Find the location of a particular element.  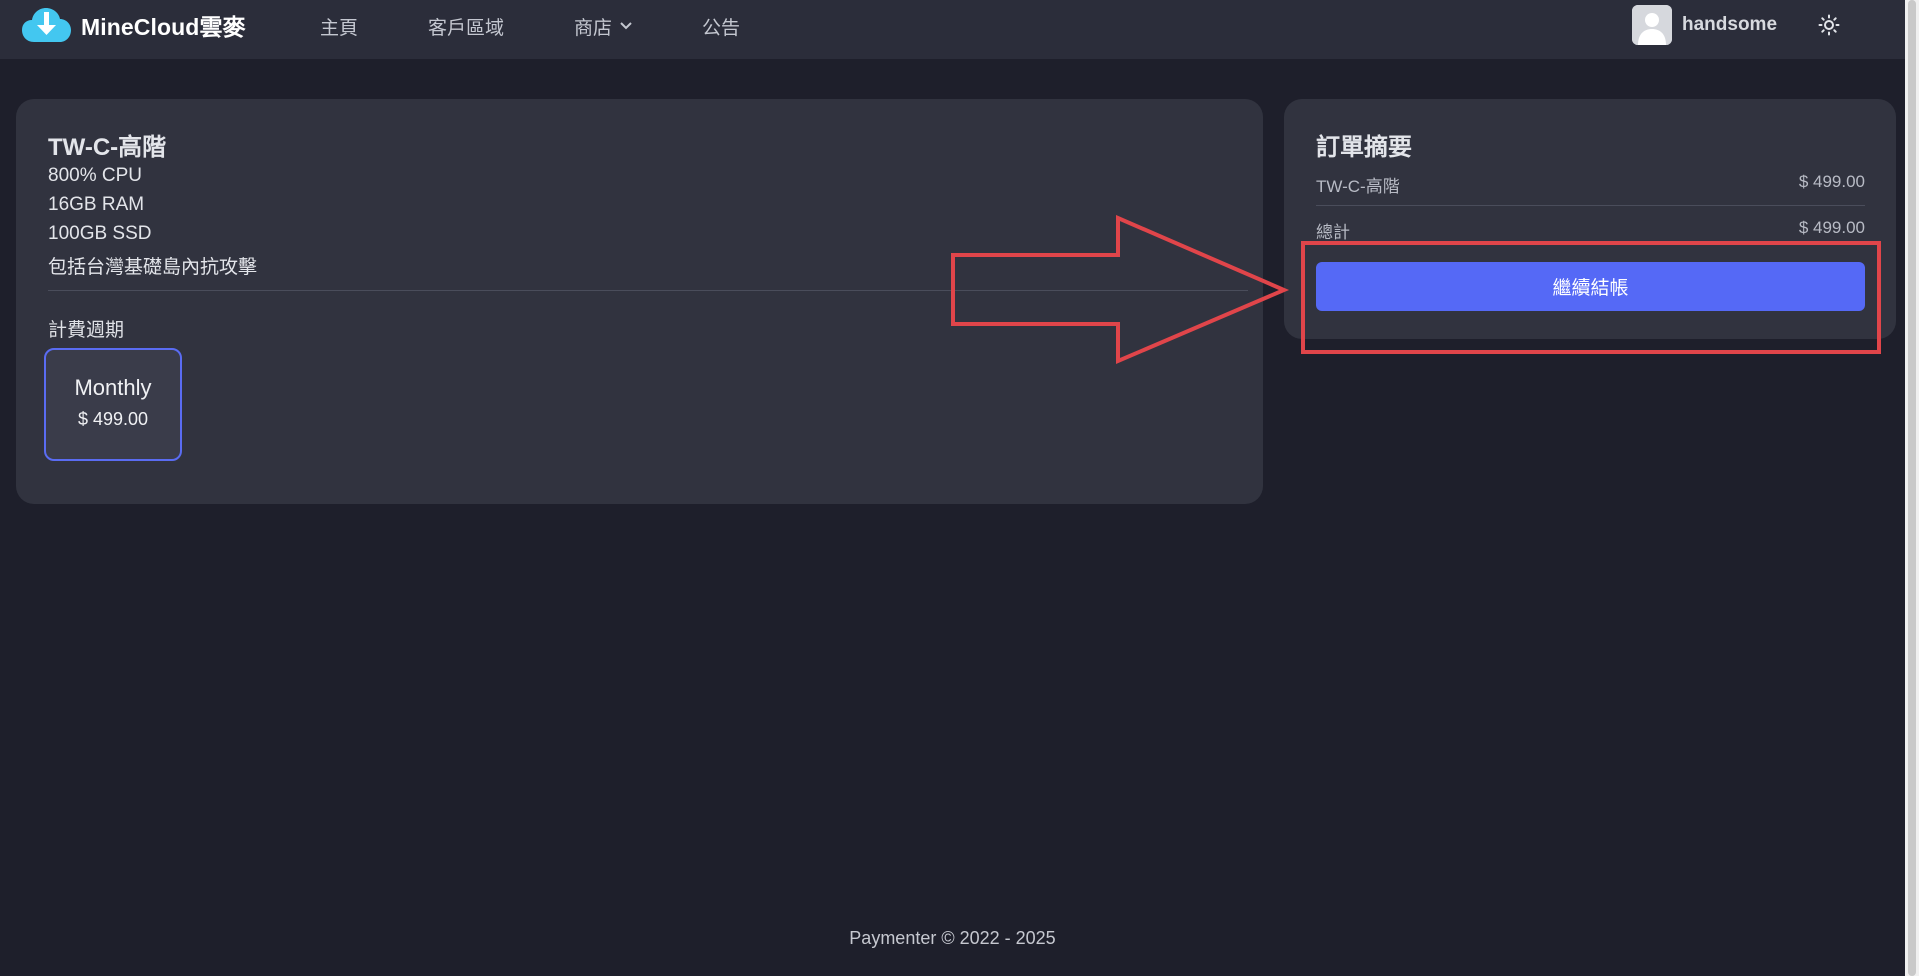

top-navbar: MineCloud雲麥 主頁 客戶區域 商店 公告 handsome is located at coordinates (959, 29).